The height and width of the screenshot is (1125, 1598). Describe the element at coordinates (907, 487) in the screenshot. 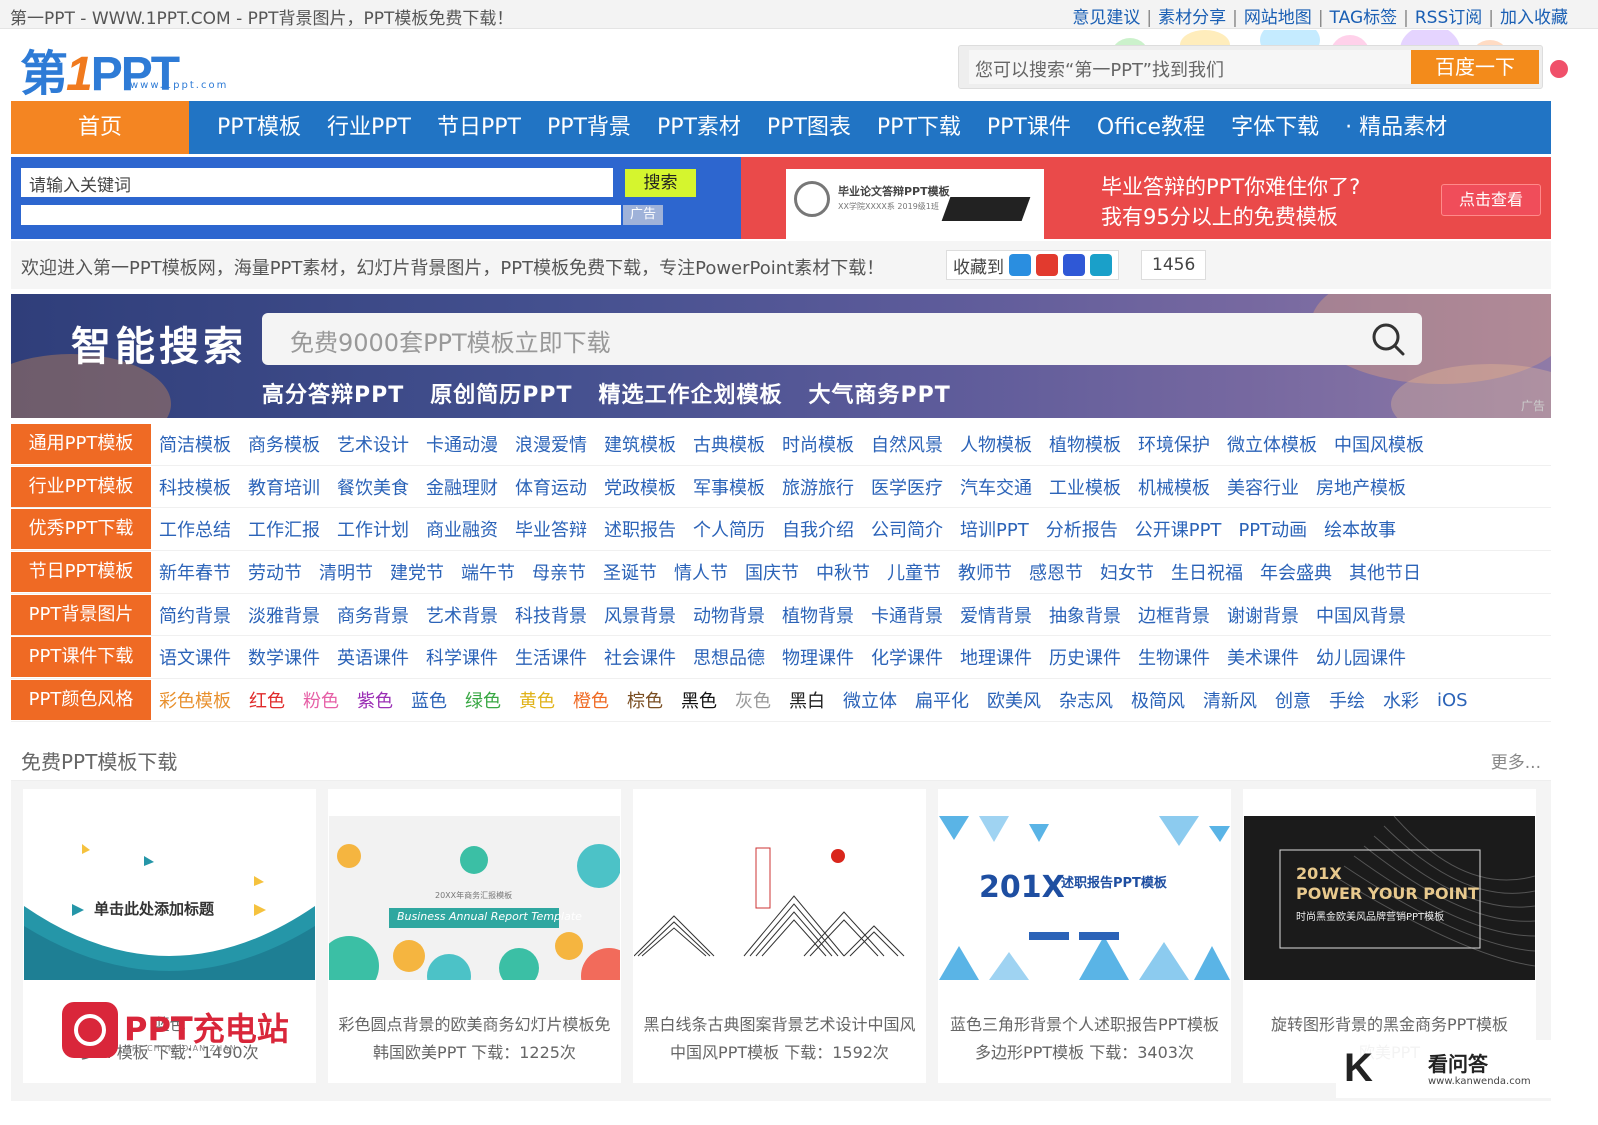

I see `category-link: 医学医疗` at that location.